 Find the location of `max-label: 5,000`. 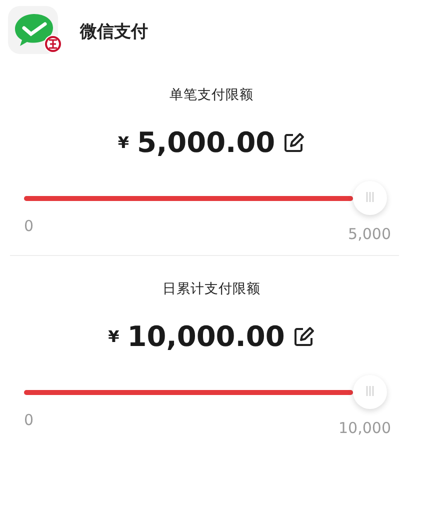

max-label: 5,000 is located at coordinates (369, 234).